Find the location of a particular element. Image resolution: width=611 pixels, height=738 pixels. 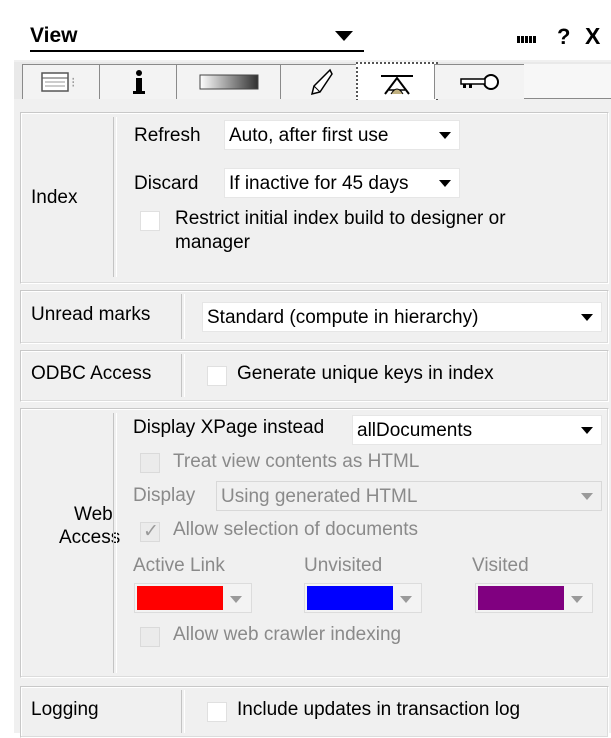

web-label: Web is located at coordinates (93, 514).